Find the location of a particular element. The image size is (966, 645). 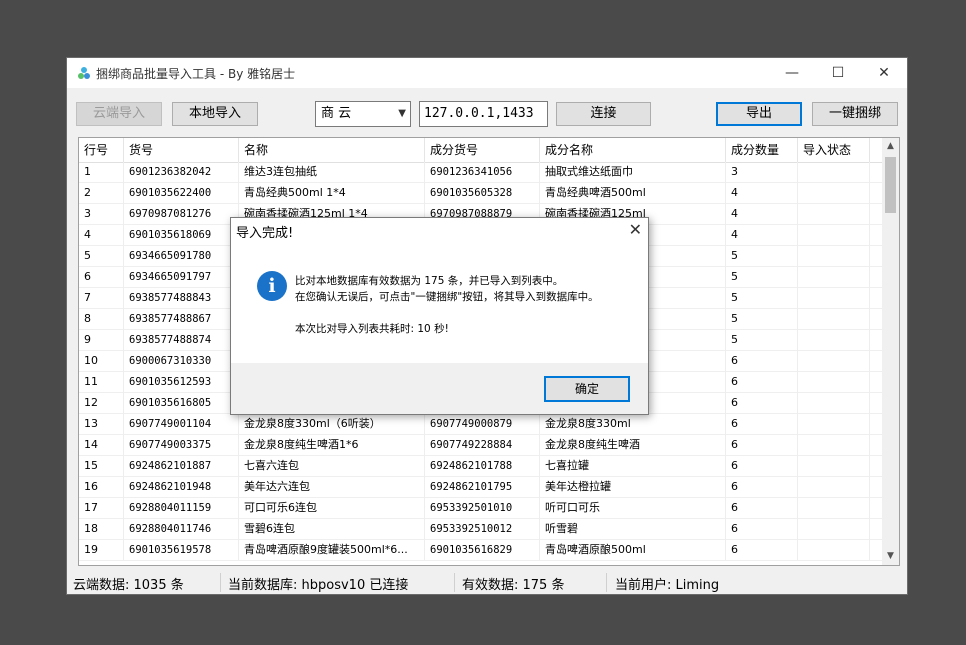

column-header-component-qty: 成分数量 is located at coordinates (762, 150).